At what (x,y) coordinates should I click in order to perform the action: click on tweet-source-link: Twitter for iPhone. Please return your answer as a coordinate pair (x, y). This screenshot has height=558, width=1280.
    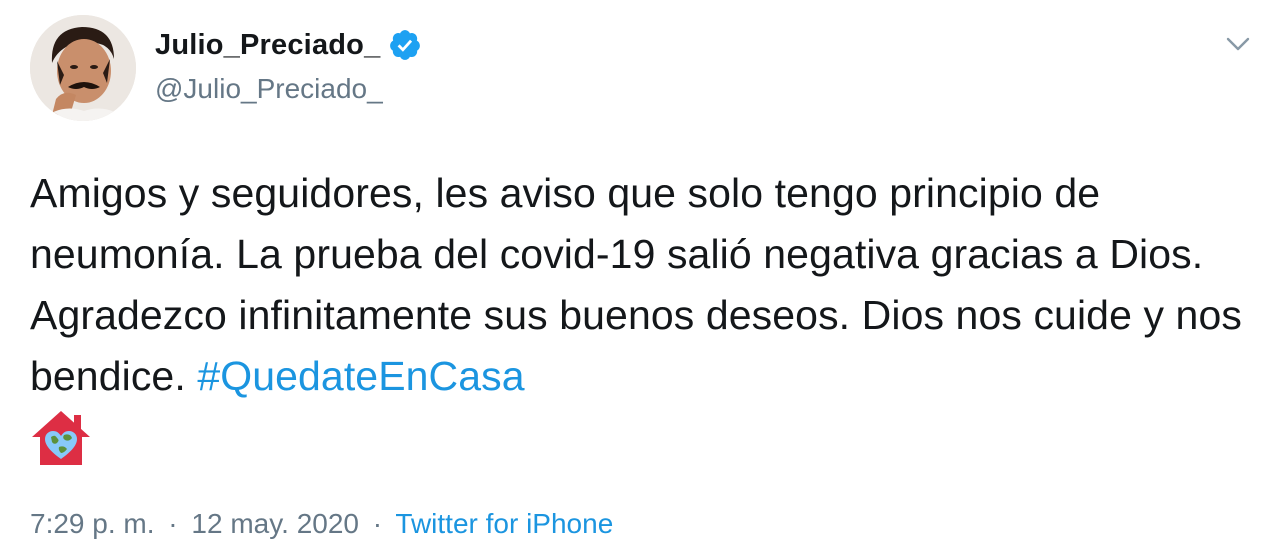
    Looking at the image, I should click on (504, 523).